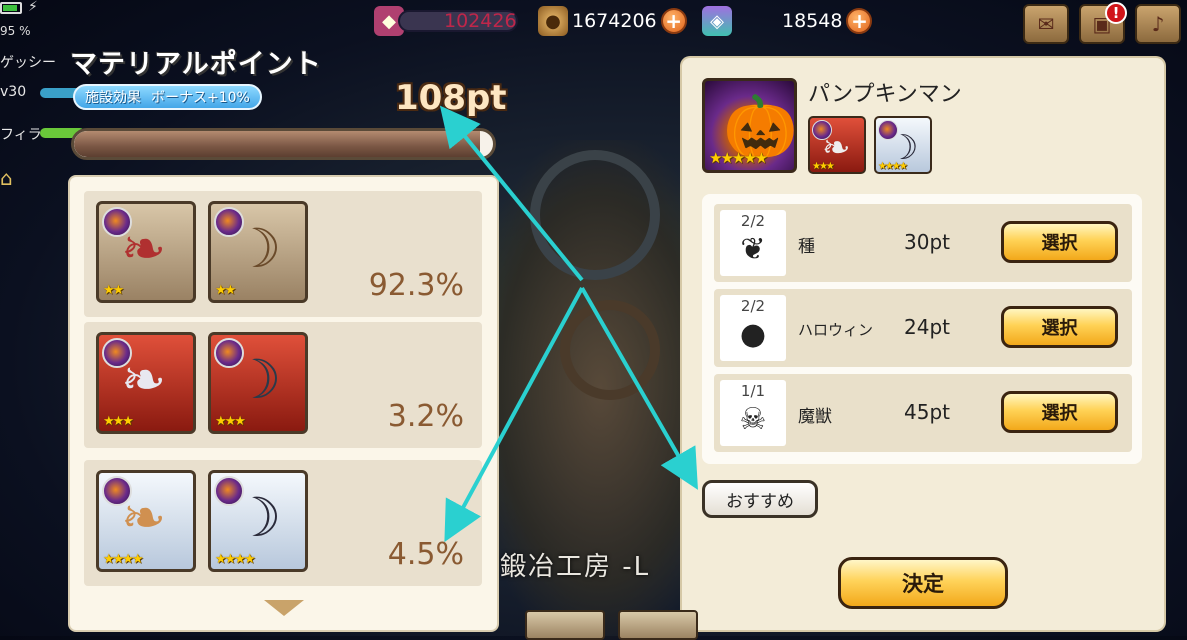  What do you see at coordinates (859, 21) in the screenshot?
I see `add-gem-button: +` at bounding box center [859, 21].